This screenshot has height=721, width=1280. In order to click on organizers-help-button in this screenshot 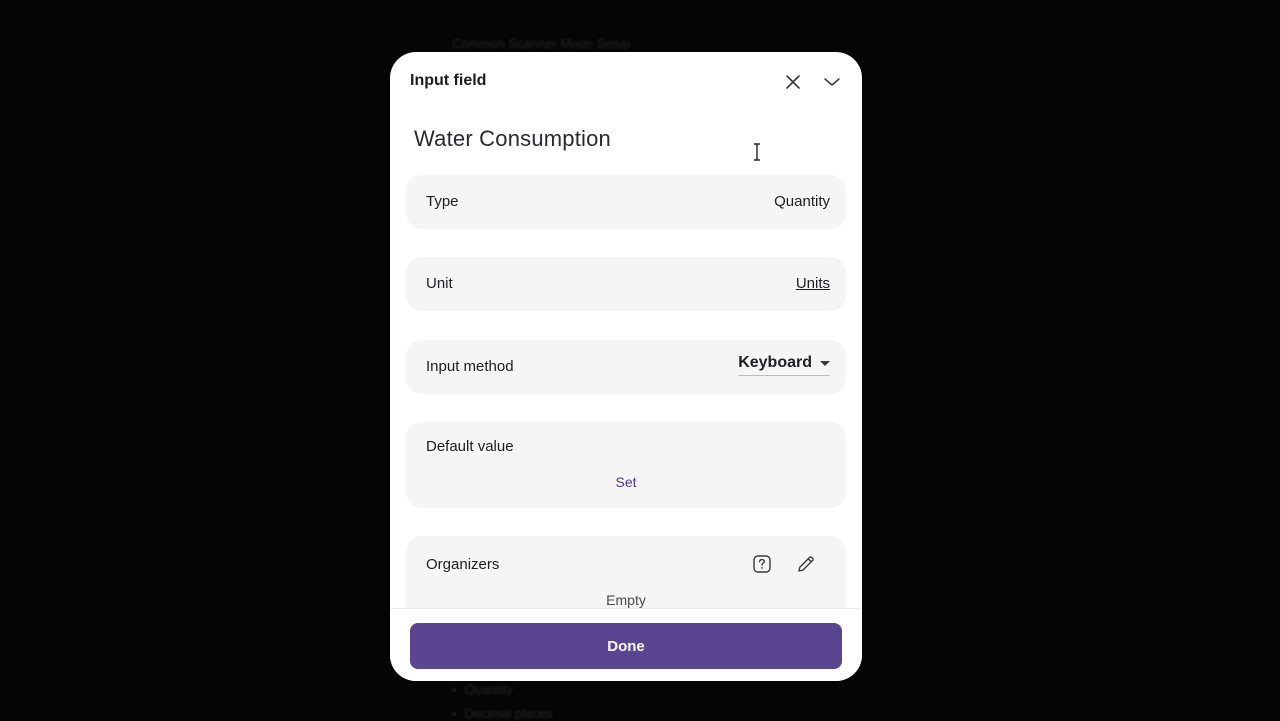, I will do `click(762, 564)`.